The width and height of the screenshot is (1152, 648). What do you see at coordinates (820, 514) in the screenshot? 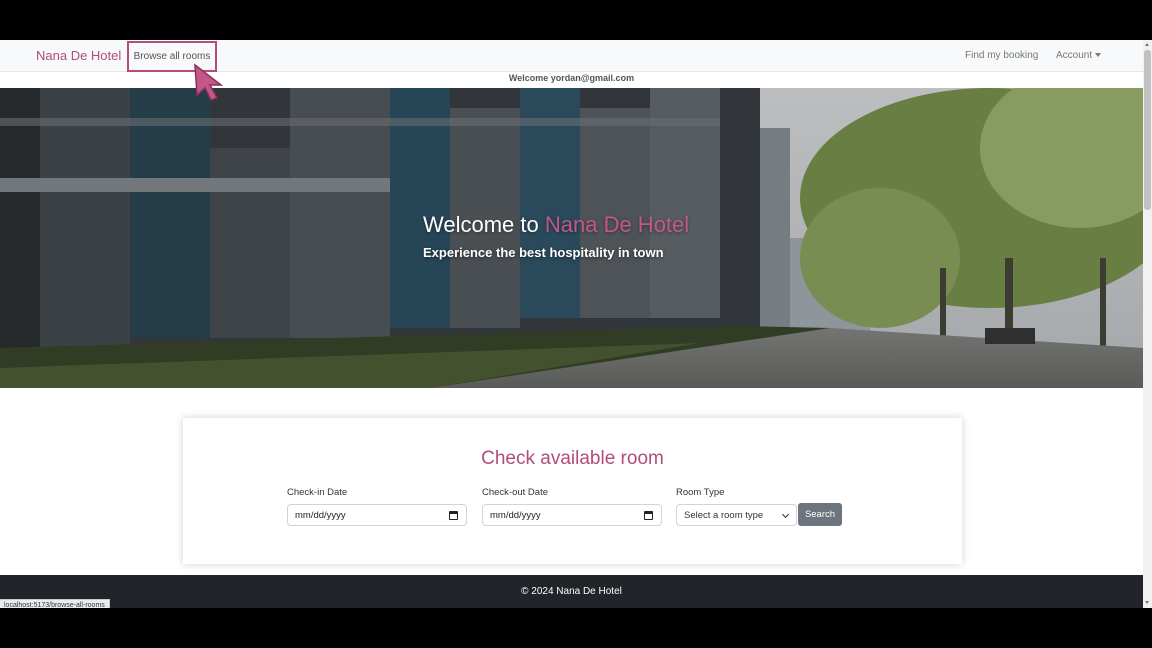
I see `search-button: Search` at bounding box center [820, 514].